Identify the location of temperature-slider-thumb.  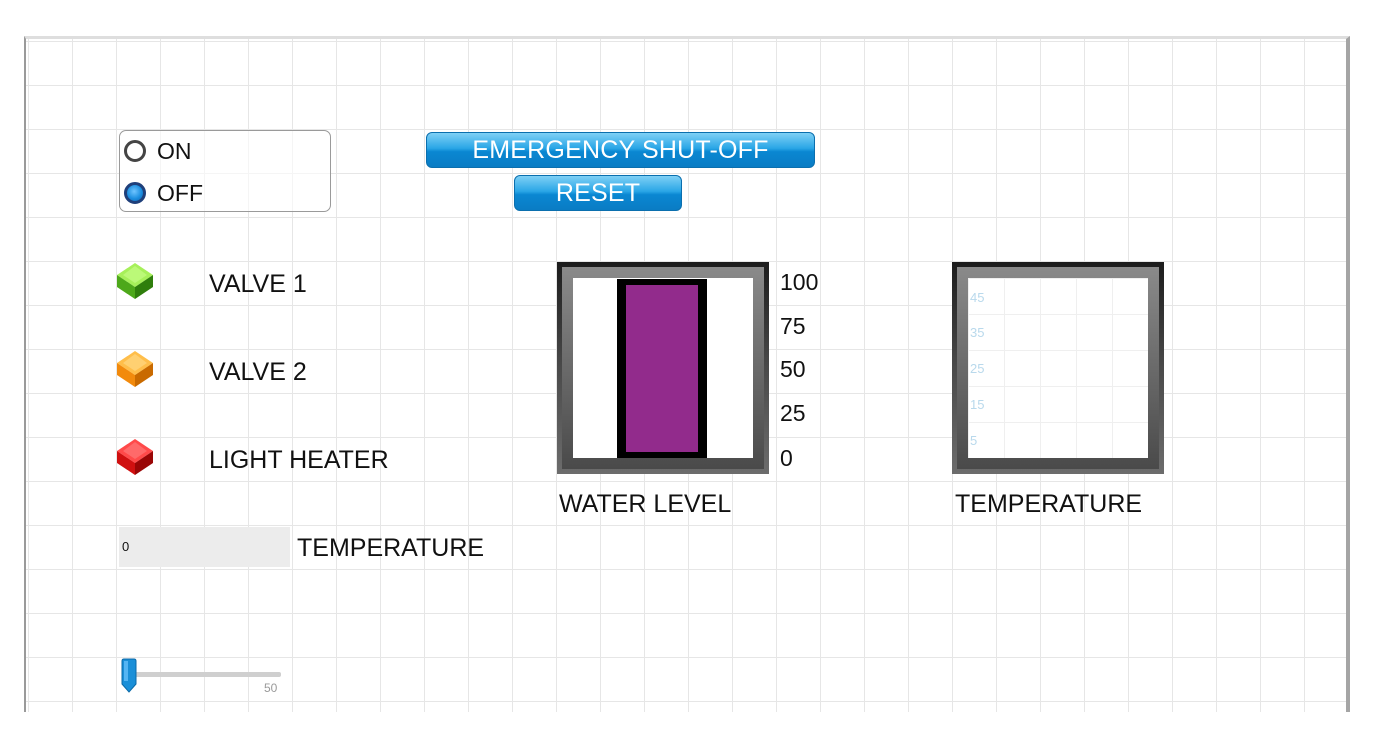
(129, 676).